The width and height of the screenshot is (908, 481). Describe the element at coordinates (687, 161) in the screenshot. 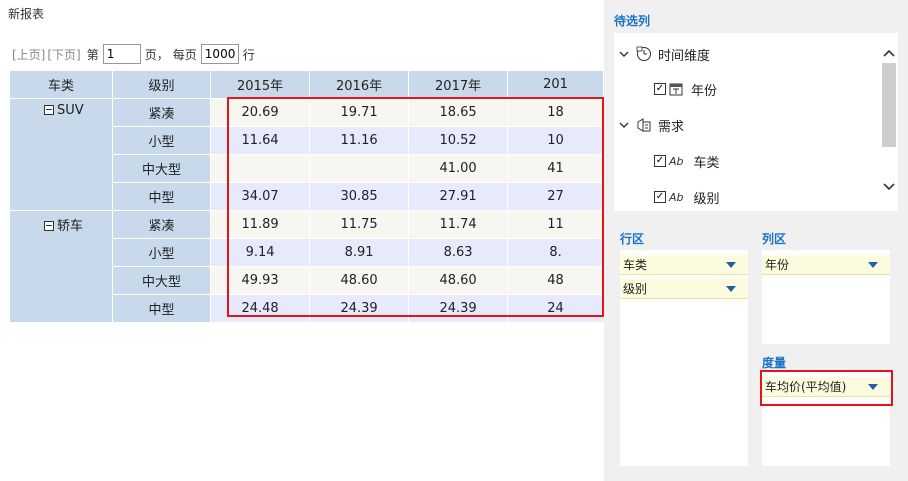

I see `tree-node-car-type: ✓ Ab 车类` at that location.